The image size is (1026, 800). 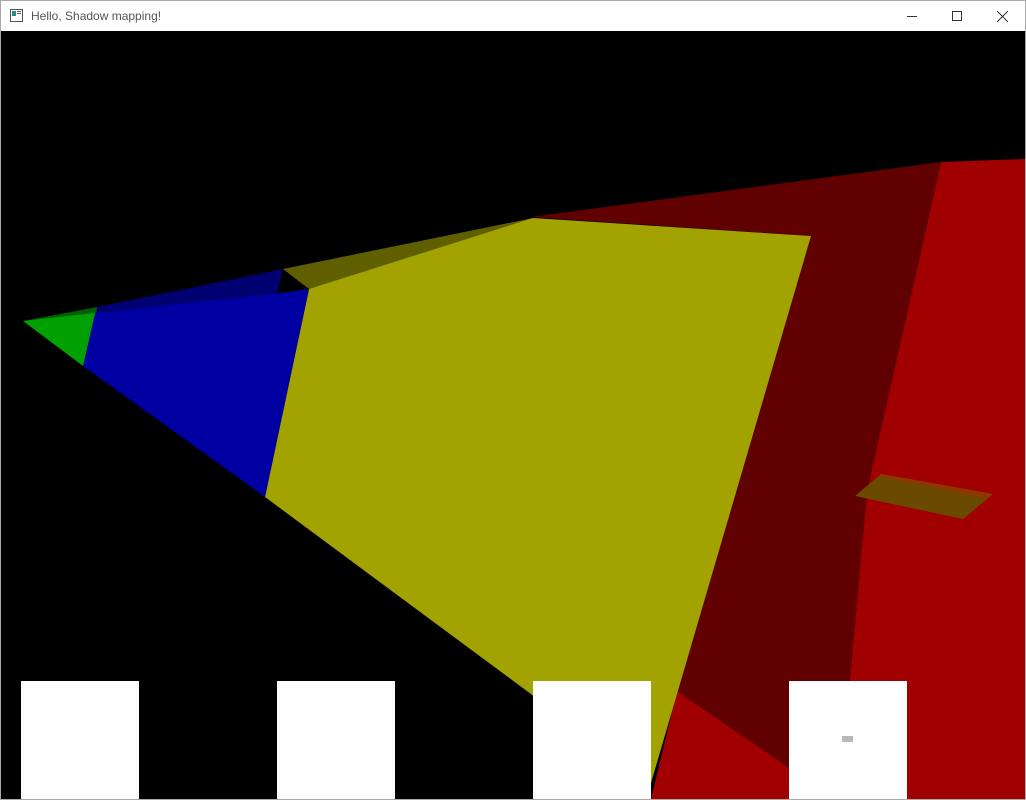 I want to click on close-button, so click(x=1002, y=16).